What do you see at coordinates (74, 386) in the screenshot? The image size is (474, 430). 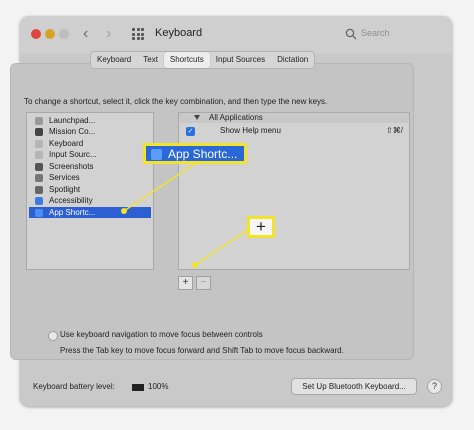 I see `battery-label: Keyboard battery level:` at bounding box center [74, 386].